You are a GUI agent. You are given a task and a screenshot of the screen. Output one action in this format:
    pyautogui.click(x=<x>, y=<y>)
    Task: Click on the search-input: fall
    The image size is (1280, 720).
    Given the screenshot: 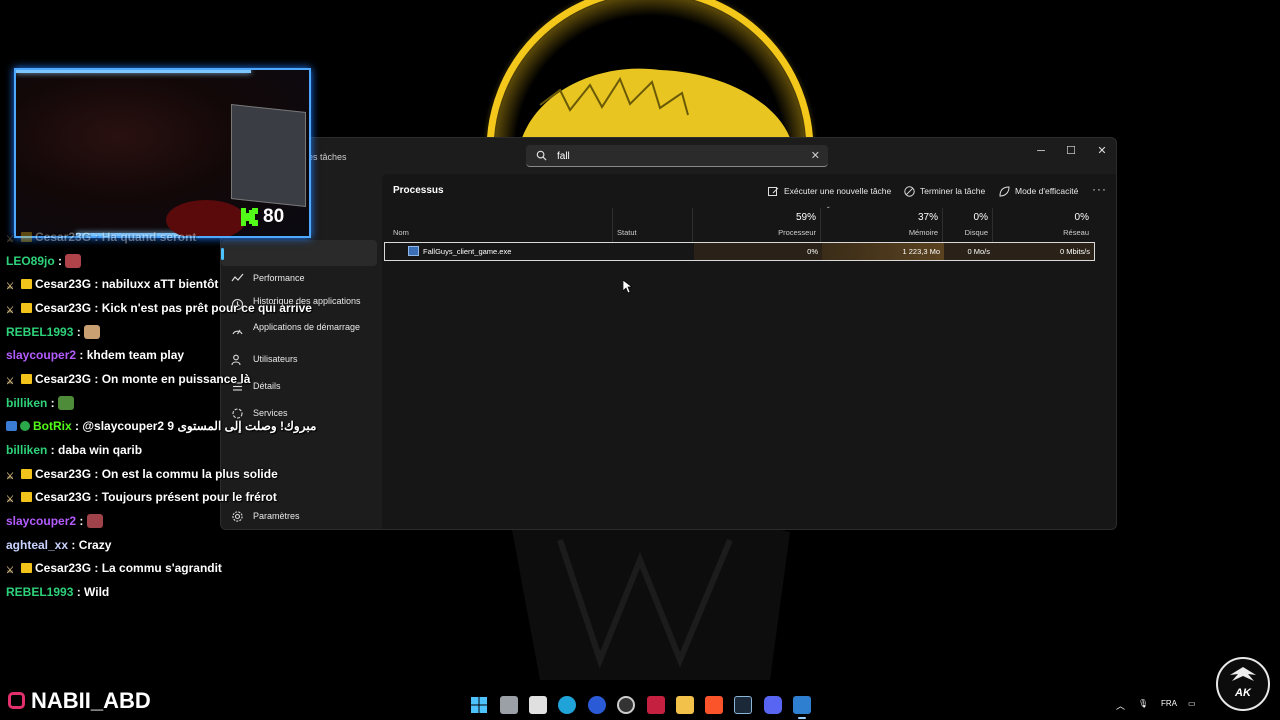 What is the action you would take?
    pyautogui.click(x=563, y=156)
    